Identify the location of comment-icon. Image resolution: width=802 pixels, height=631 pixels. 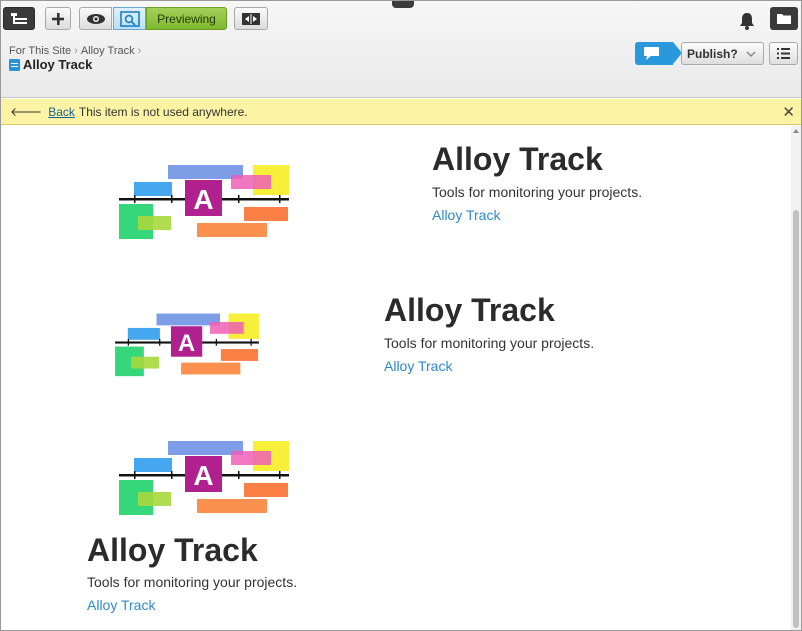
(651, 53).